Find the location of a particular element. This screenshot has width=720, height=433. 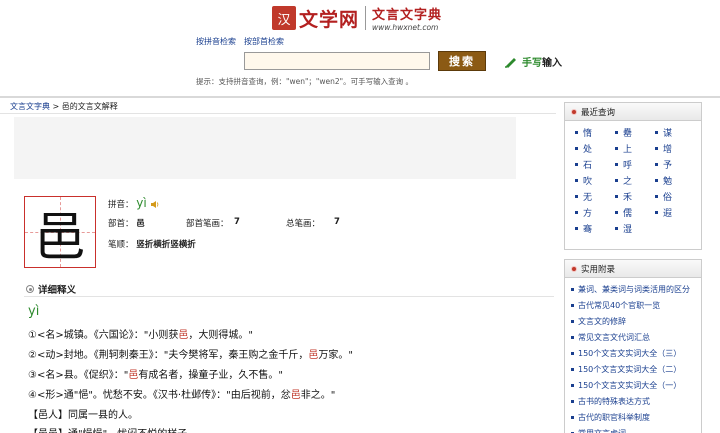

bushou-strokes-value: 7 is located at coordinates (237, 222).